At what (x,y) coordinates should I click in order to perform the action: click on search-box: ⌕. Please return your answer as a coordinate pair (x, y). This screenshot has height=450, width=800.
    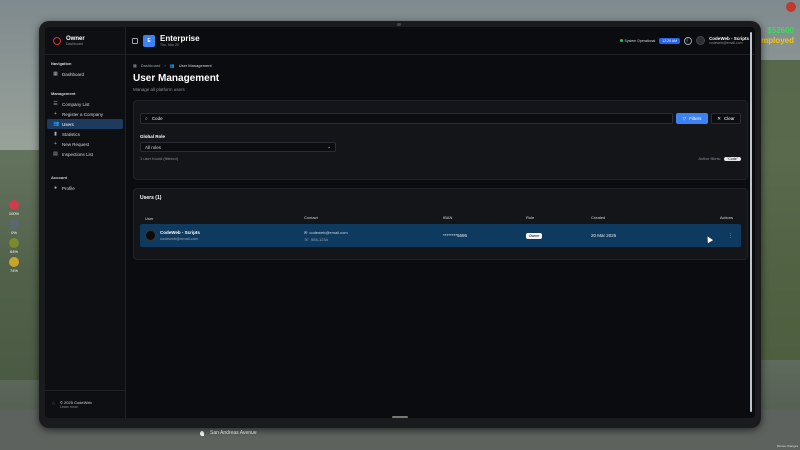
    Looking at the image, I should click on (406, 118).